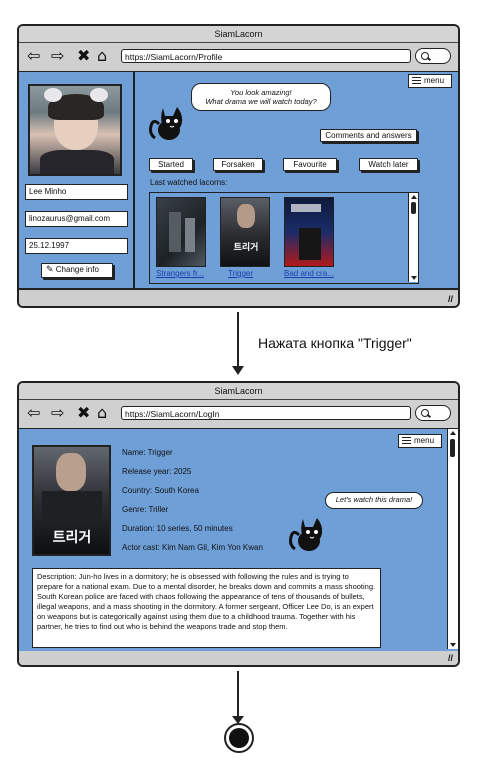 The width and height of the screenshot is (477, 771). Describe the element at coordinates (171, 164) in the screenshot. I see `tab-started: Started` at that location.